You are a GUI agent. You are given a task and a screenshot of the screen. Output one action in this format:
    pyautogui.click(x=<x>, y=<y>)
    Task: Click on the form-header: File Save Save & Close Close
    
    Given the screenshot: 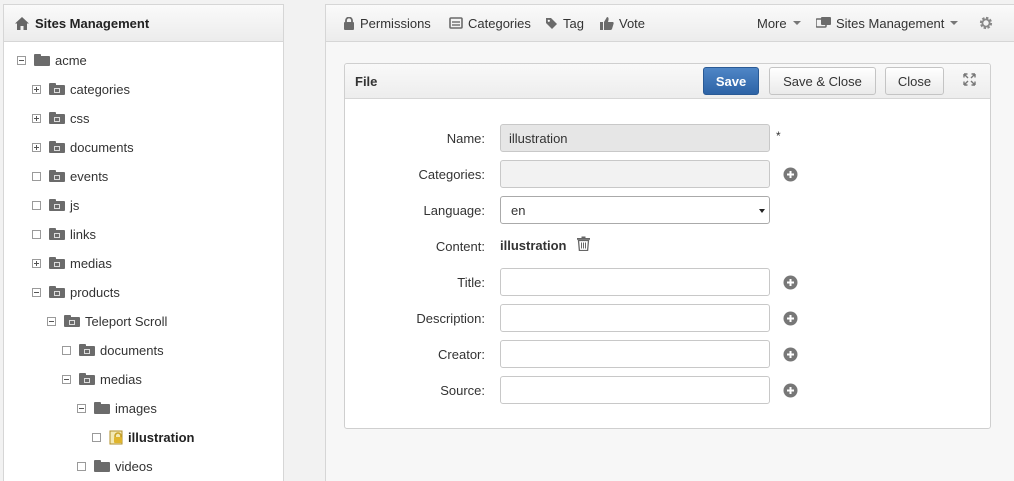 What is the action you would take?
    pyautogui.click(x=667, y=81)
    